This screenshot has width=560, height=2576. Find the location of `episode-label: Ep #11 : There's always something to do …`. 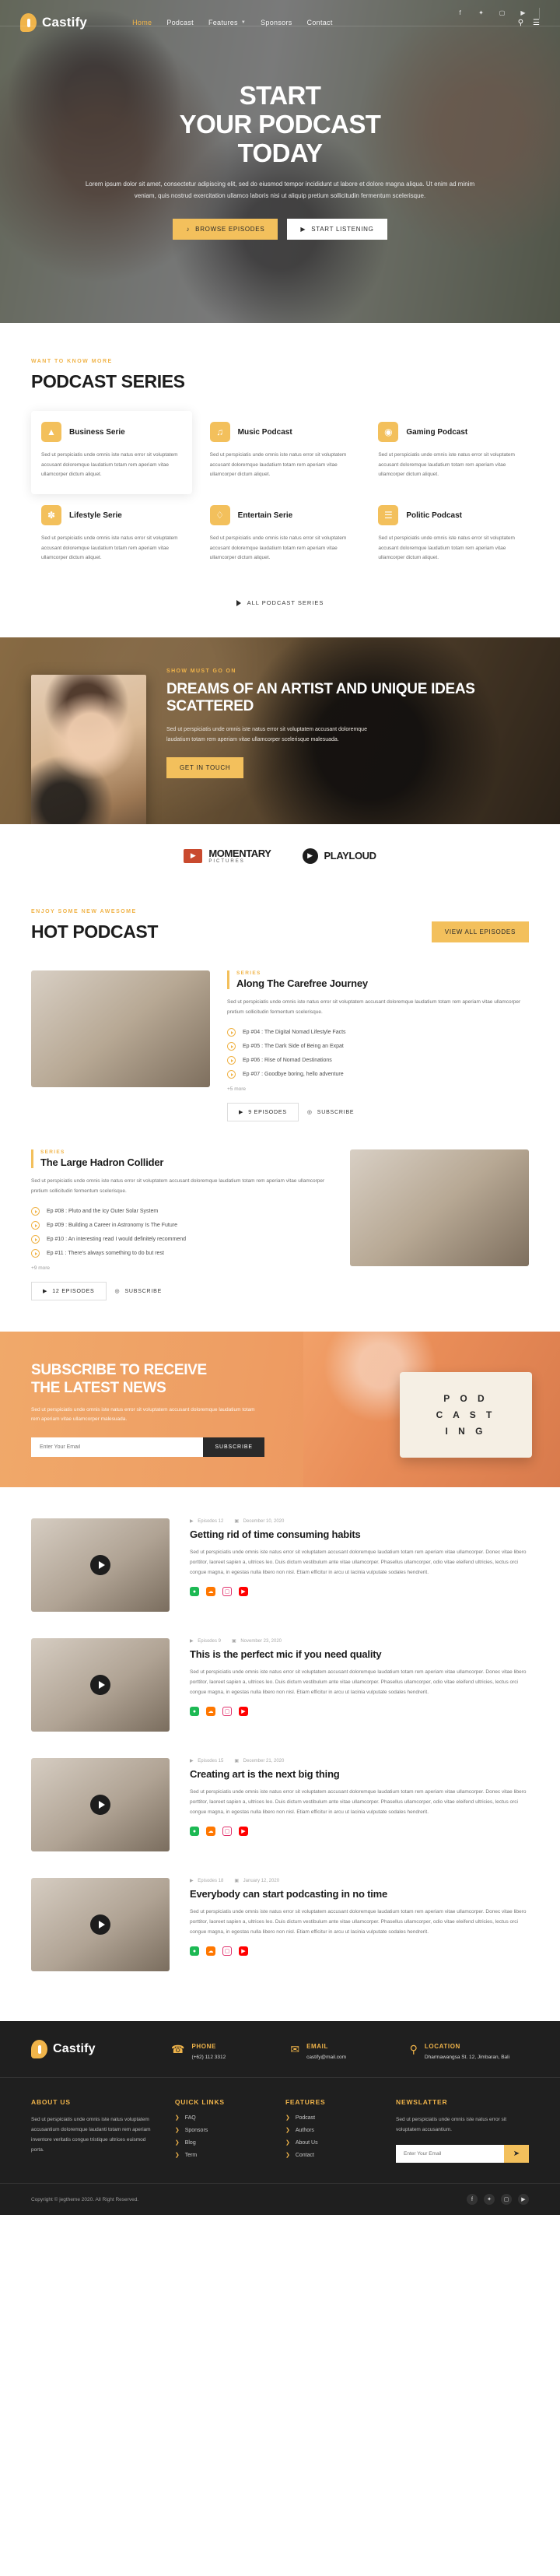

episode-label: Ep #11 : There's always something to do … is located at coordinates (105, 1254).